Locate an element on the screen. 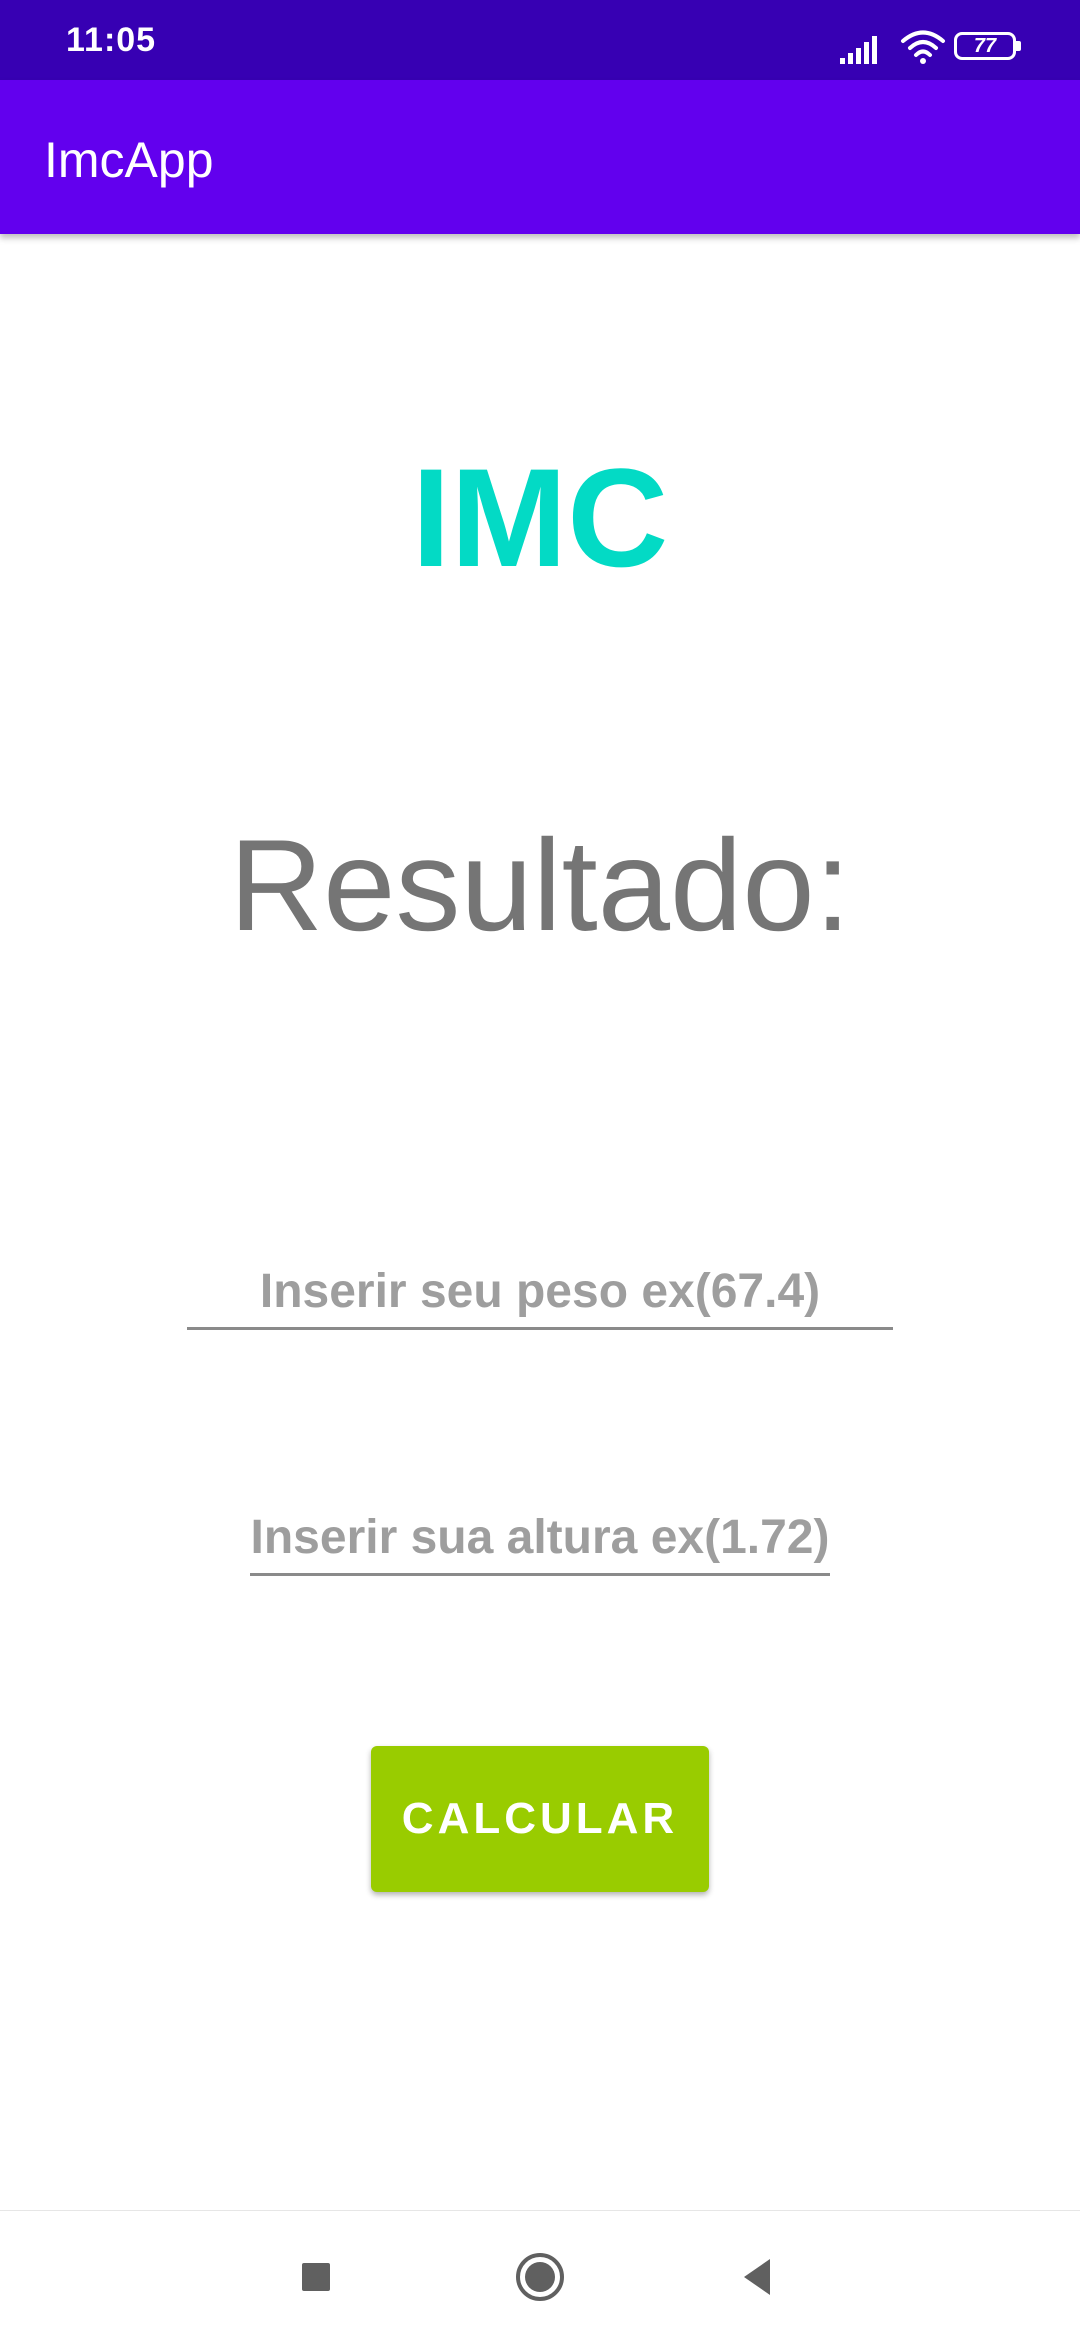  wifi-icon is located at coordinates (923, 47).